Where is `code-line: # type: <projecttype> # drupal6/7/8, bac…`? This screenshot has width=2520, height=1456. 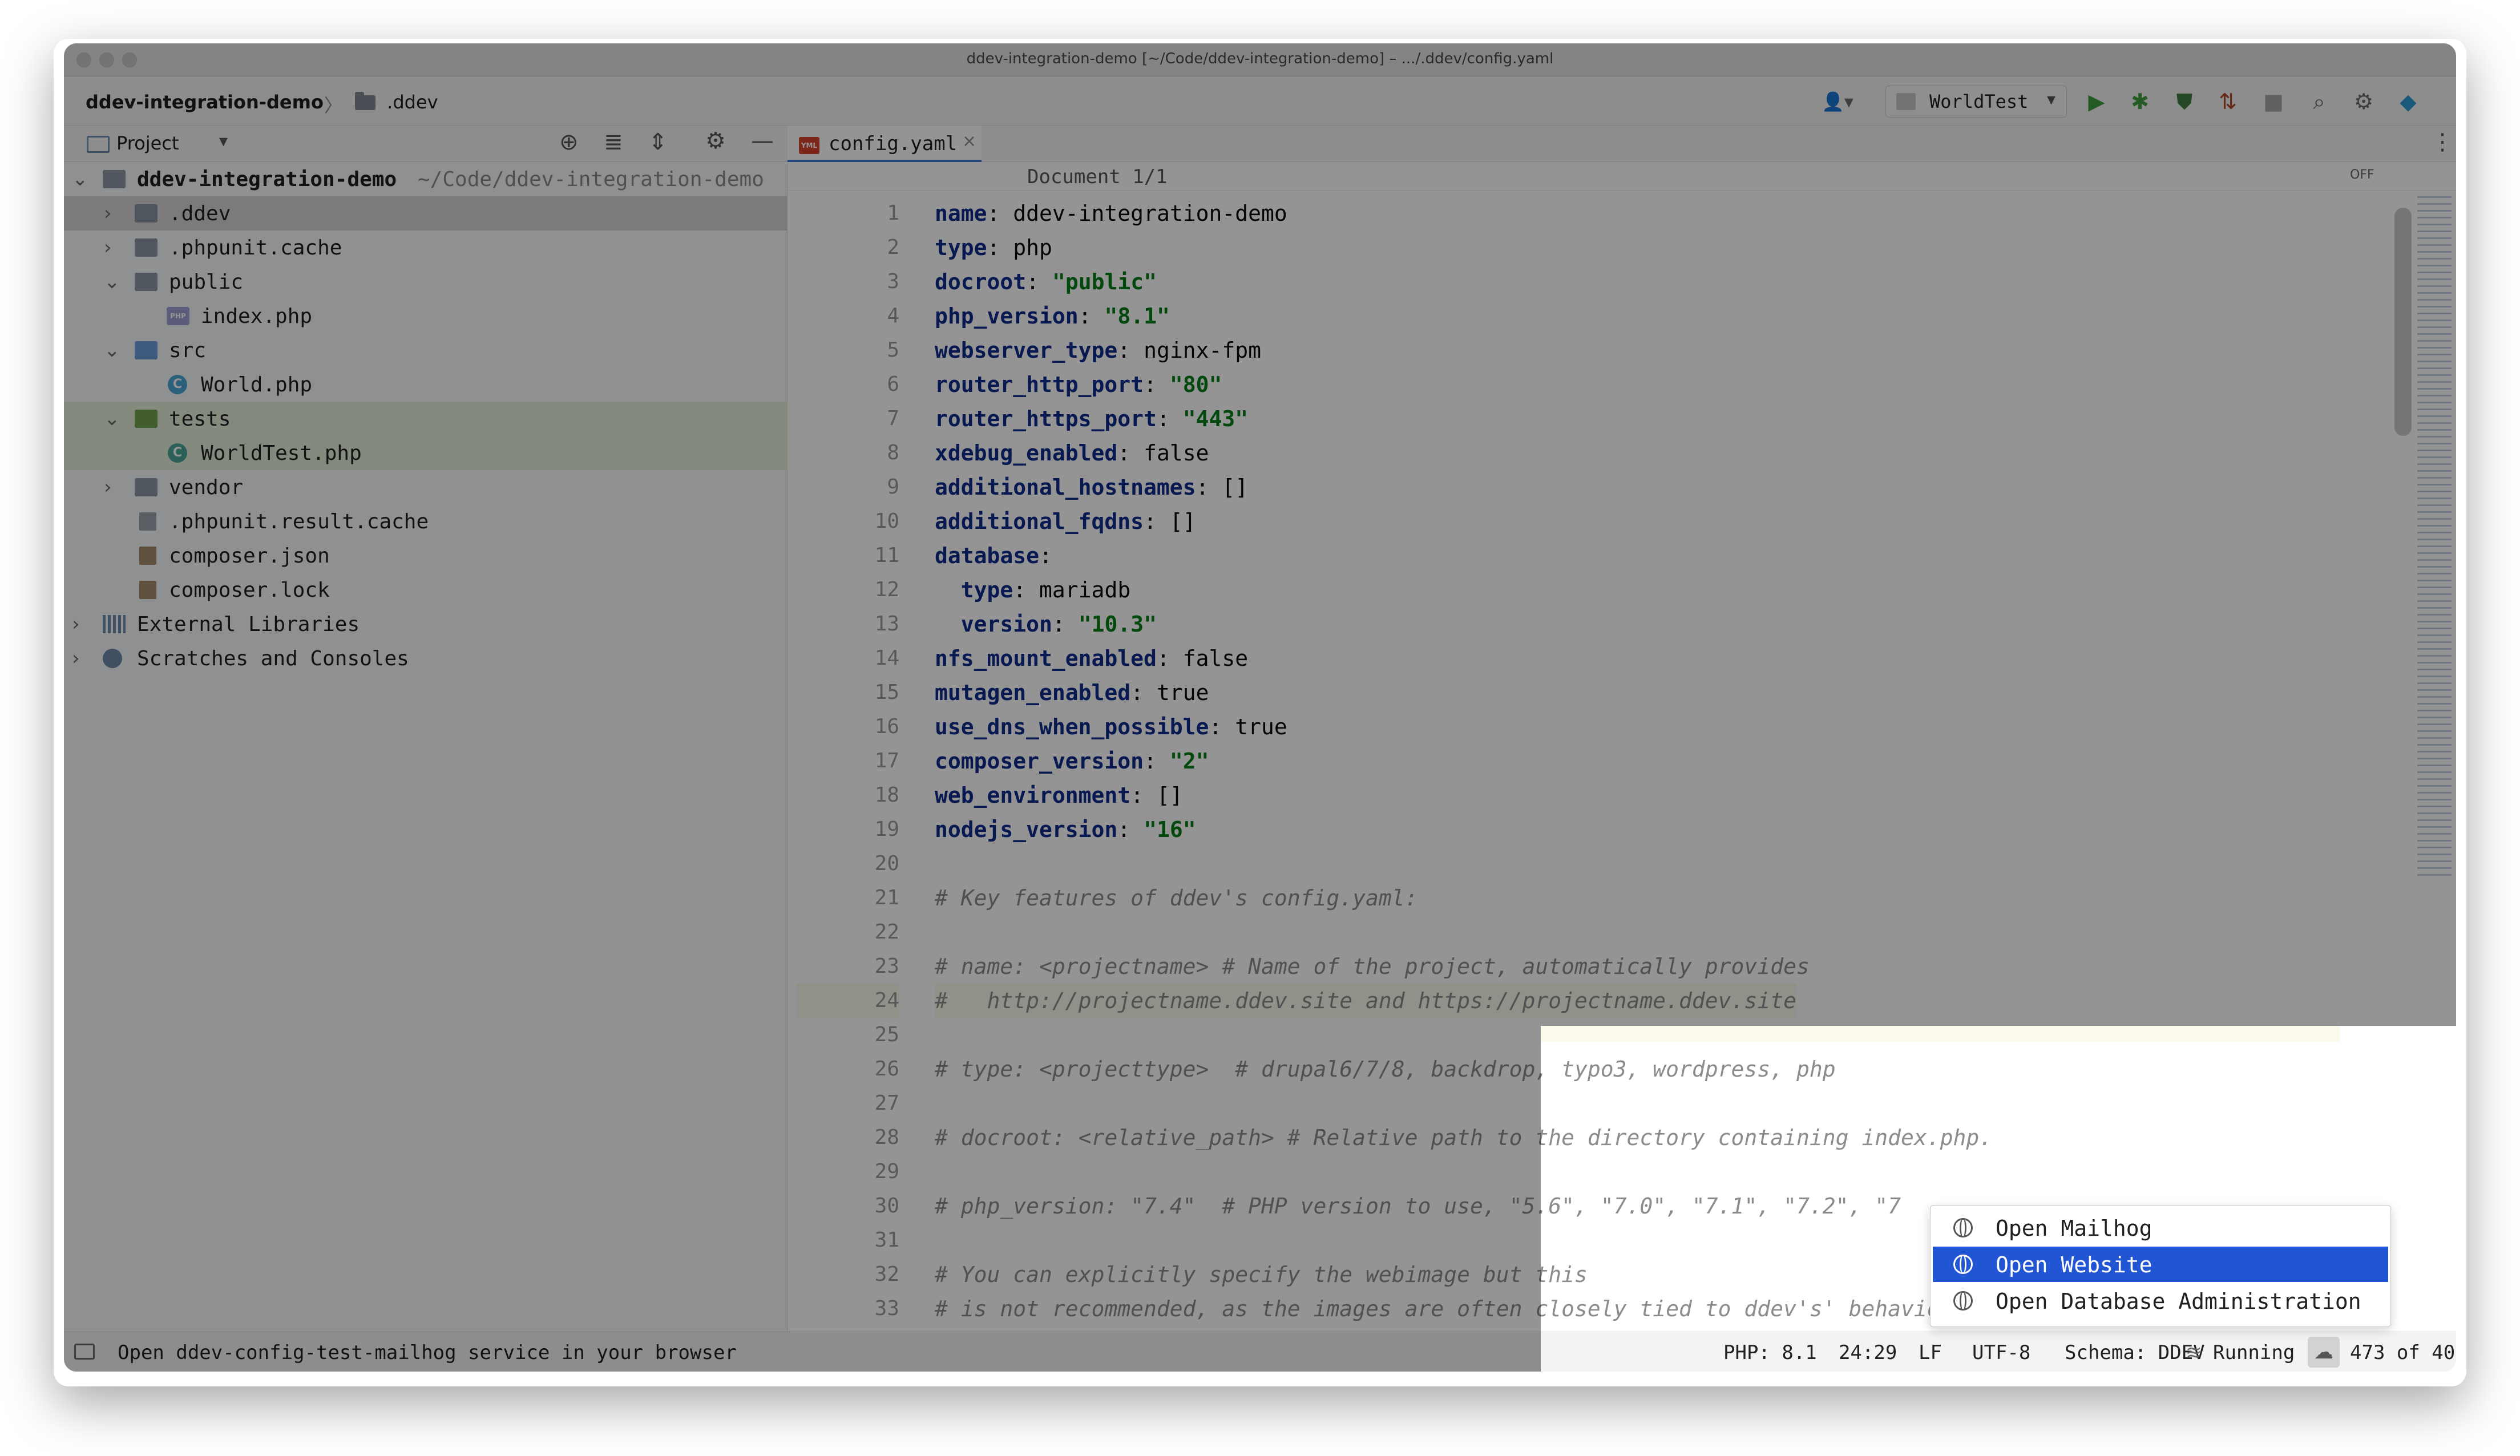 code-line: # type: <projecttype> # drupal6/7/8, bac… is located at coordinates (1688, 1069).